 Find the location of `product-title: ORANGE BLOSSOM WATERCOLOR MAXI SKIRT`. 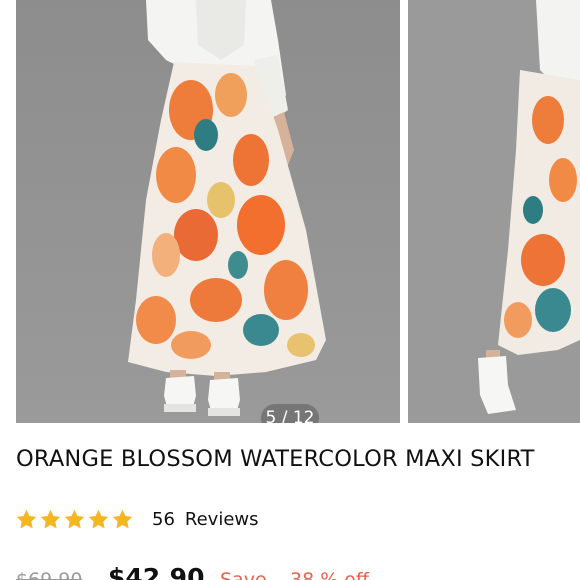

product-title: ORANGE BLOSSOM WATERCOLOR MAXI SKIRT is located at coordinates (275, 459).